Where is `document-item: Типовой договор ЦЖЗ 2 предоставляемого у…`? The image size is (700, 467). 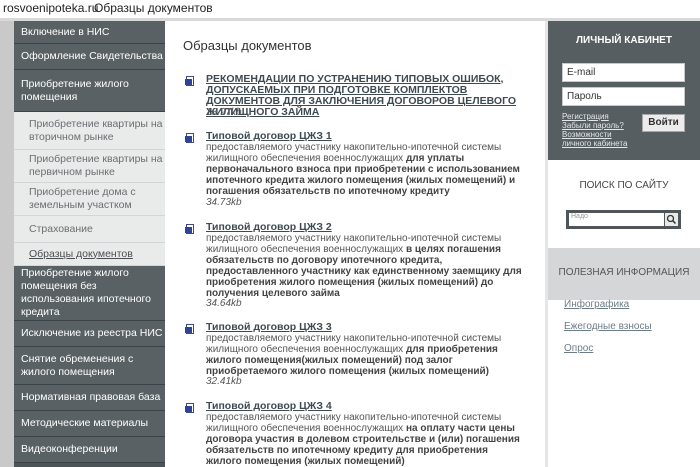
document-item: Типовой договор ЦЖЗ 2 предоставляемого у… is located at coordinates (360, 268).